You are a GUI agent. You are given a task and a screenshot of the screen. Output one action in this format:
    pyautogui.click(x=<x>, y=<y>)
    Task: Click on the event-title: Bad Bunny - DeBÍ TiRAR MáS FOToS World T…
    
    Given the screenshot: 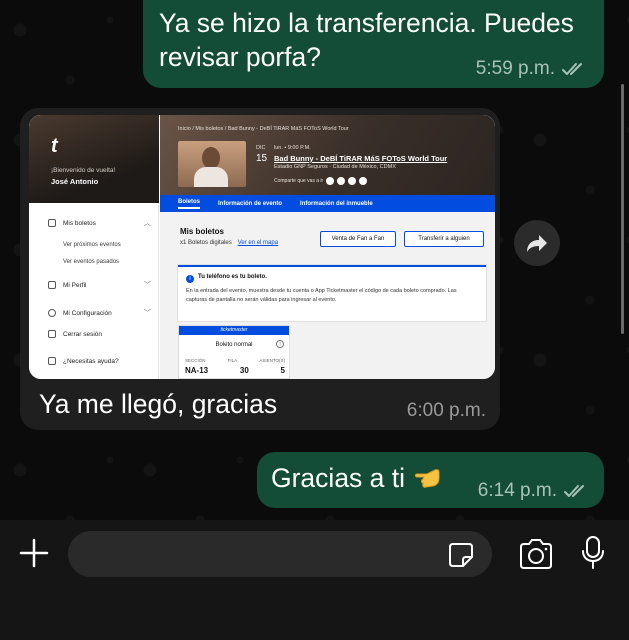 What is the action you would take?
    pyautogui.click(x=361, y=158)
    